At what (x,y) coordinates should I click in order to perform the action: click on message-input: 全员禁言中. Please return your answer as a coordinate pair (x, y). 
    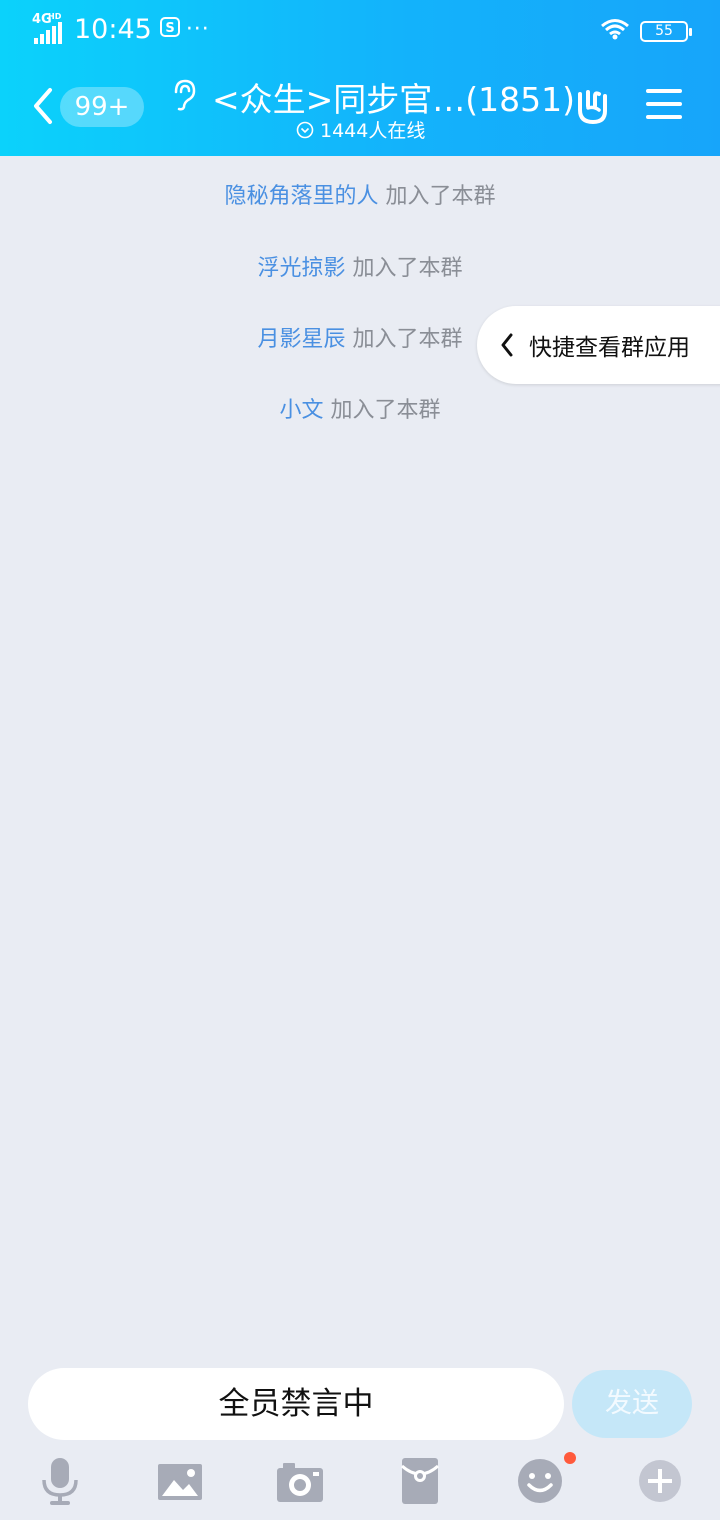
    Looking at the image, I should click on (296, 1404).